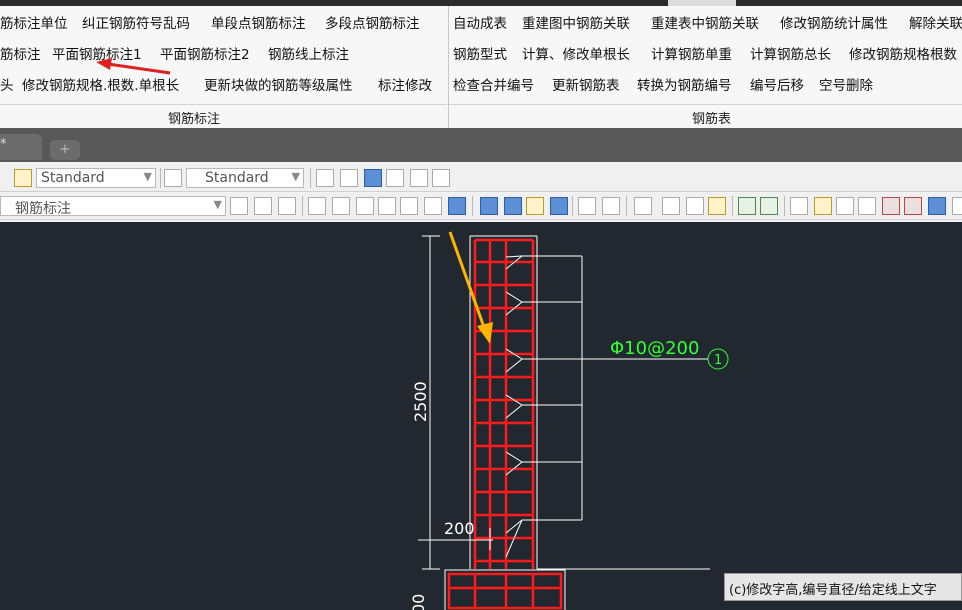 The width and height of the screenshot is (962, 610). Describe the element at coordinates (606, 406) in the screenshot. I see `rebar-leaders` at that location.